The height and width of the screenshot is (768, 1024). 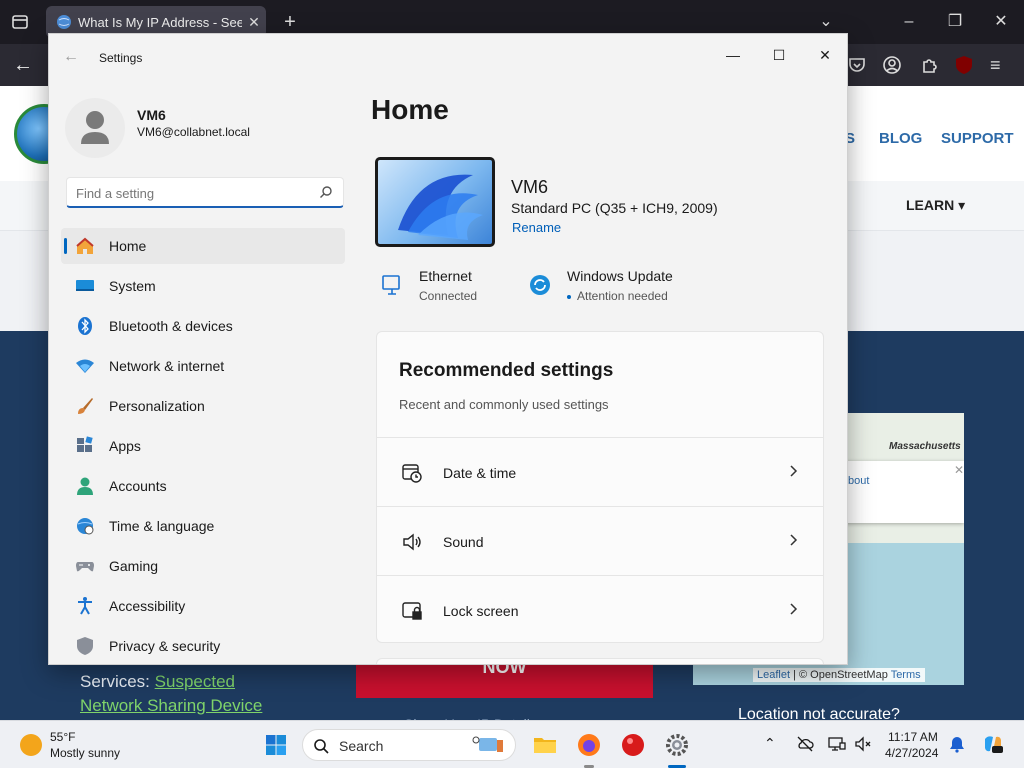 I want to click on home-icon, so click(x=85, y=245).